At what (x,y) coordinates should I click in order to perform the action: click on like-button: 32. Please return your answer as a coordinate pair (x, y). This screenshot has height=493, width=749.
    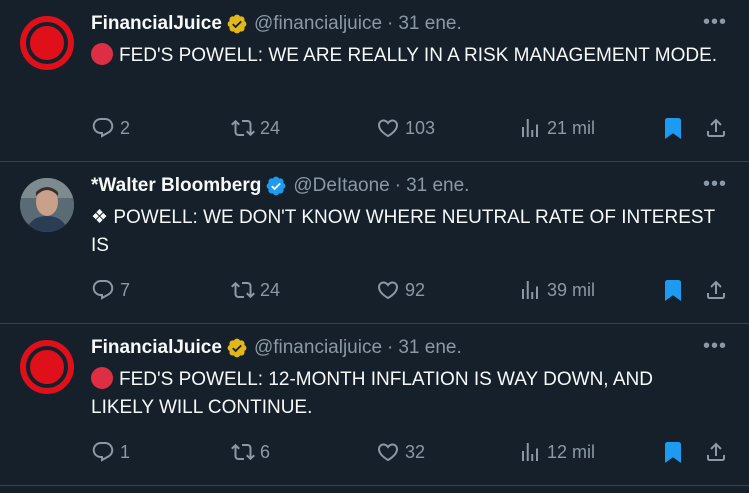
    Looking at the image, I should click on (400, 452).